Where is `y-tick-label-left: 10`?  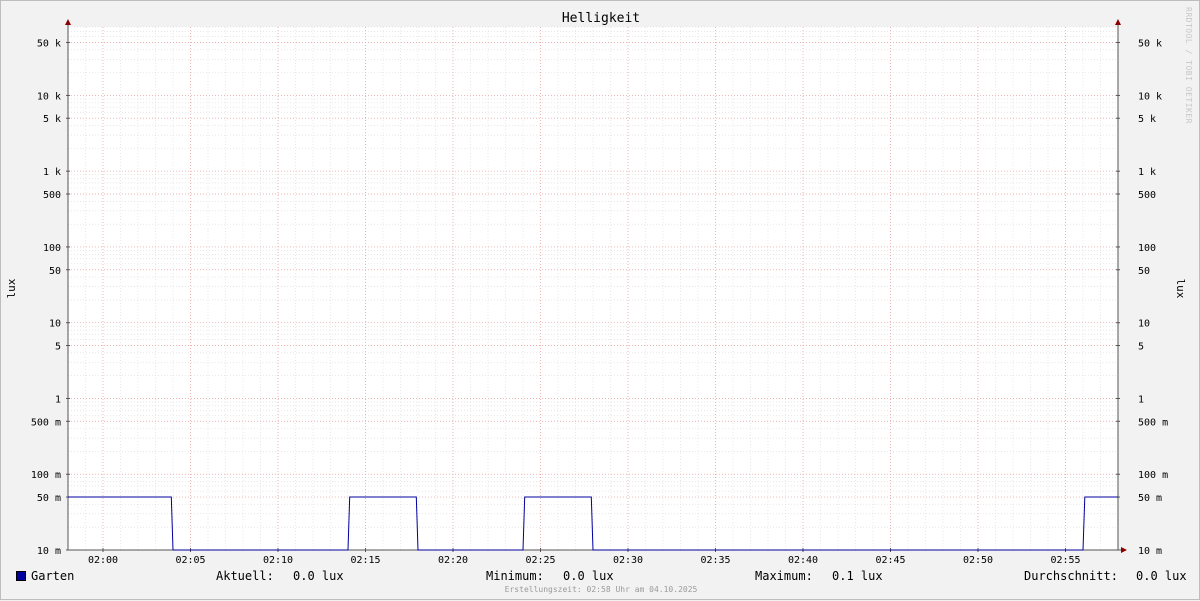 y-tick-label-left: 10 is located at coordinates (55, 324).